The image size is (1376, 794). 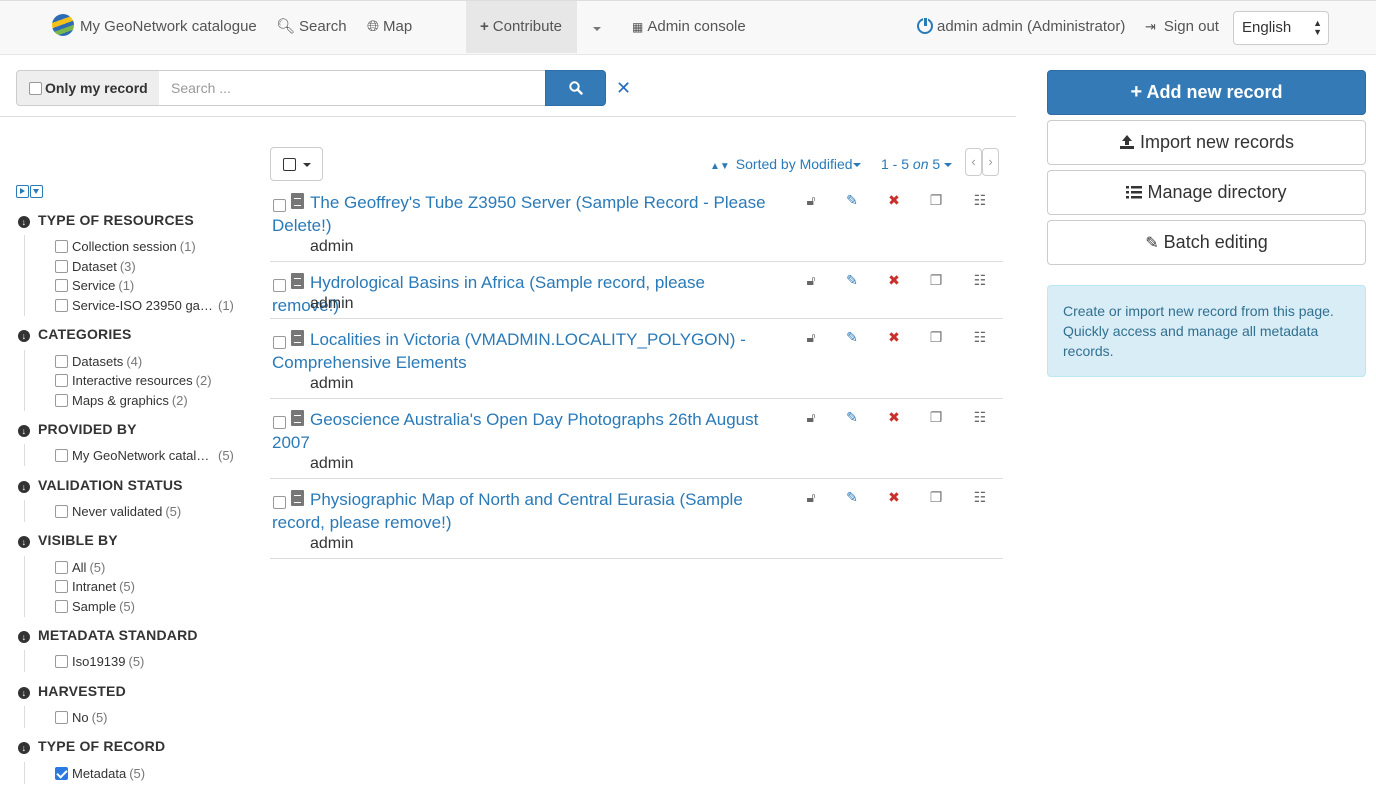 What do you see at coordinates (35, 88) in the screenshot?
I see `only-my-record-checkbox` at bounding box center [35, 88].